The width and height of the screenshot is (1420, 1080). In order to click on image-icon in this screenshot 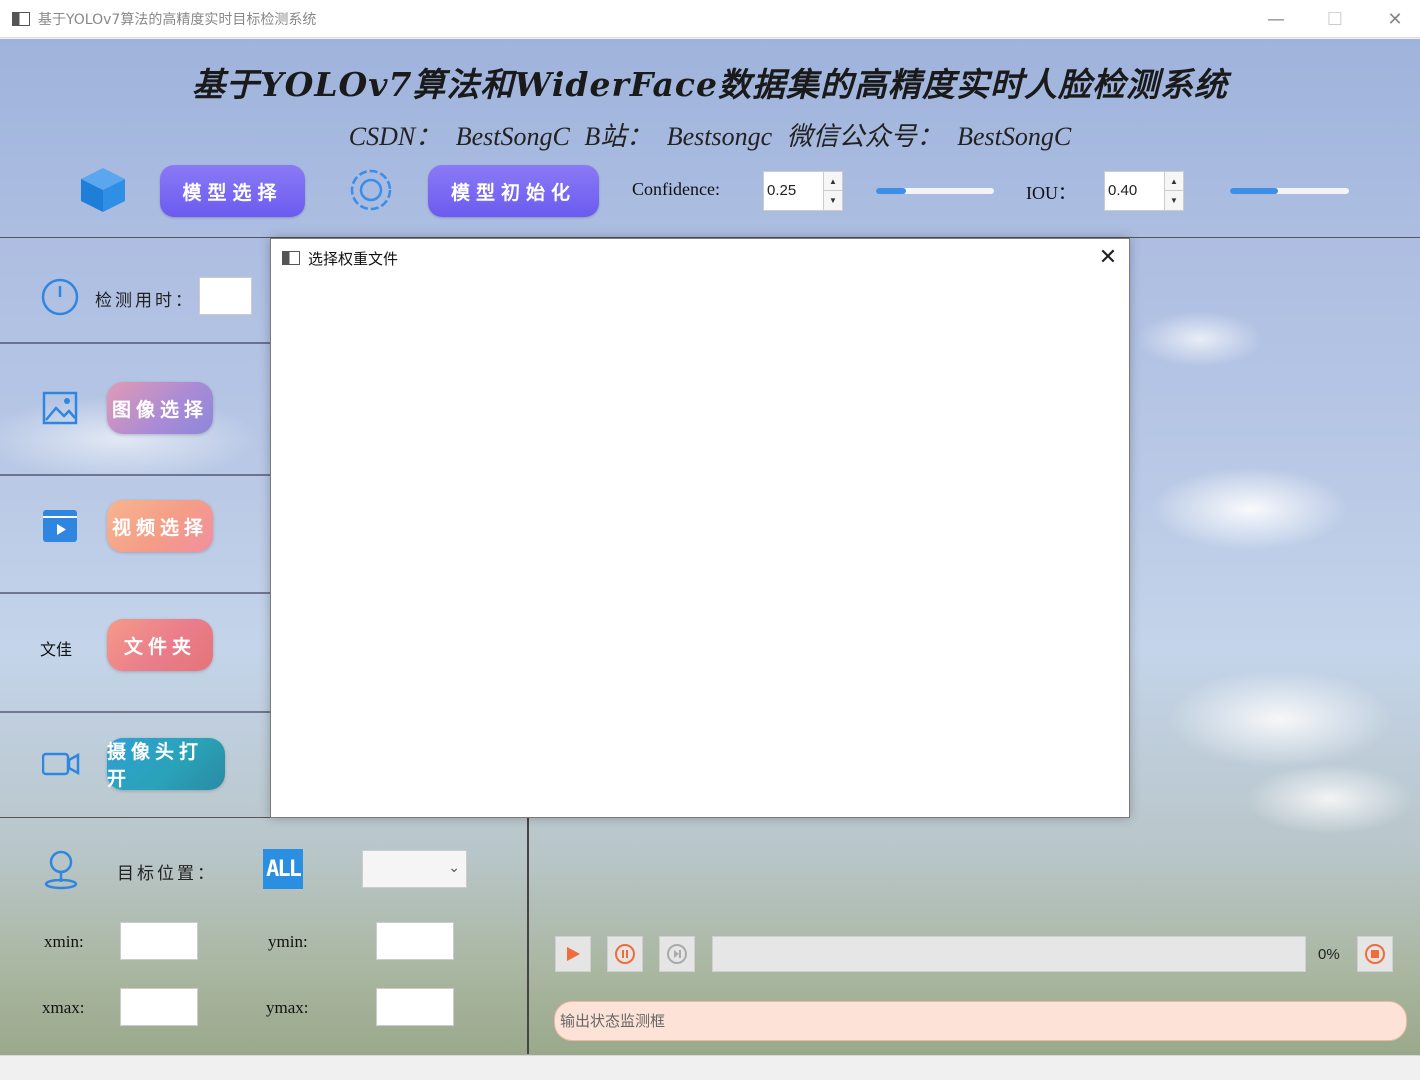, I will do `click(60, 408)`.